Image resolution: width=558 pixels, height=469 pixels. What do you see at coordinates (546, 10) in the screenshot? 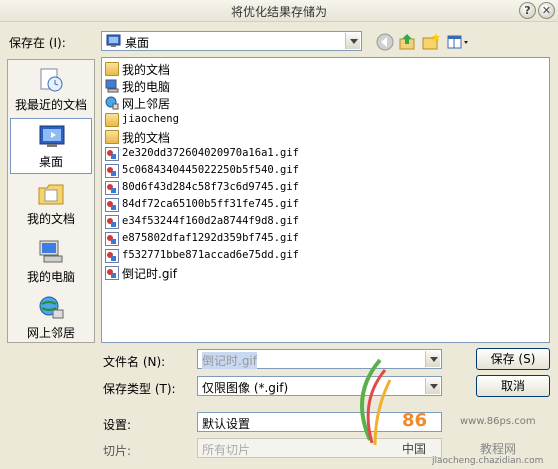
I see `close-button: ✕` at bounding box center [546, 10].